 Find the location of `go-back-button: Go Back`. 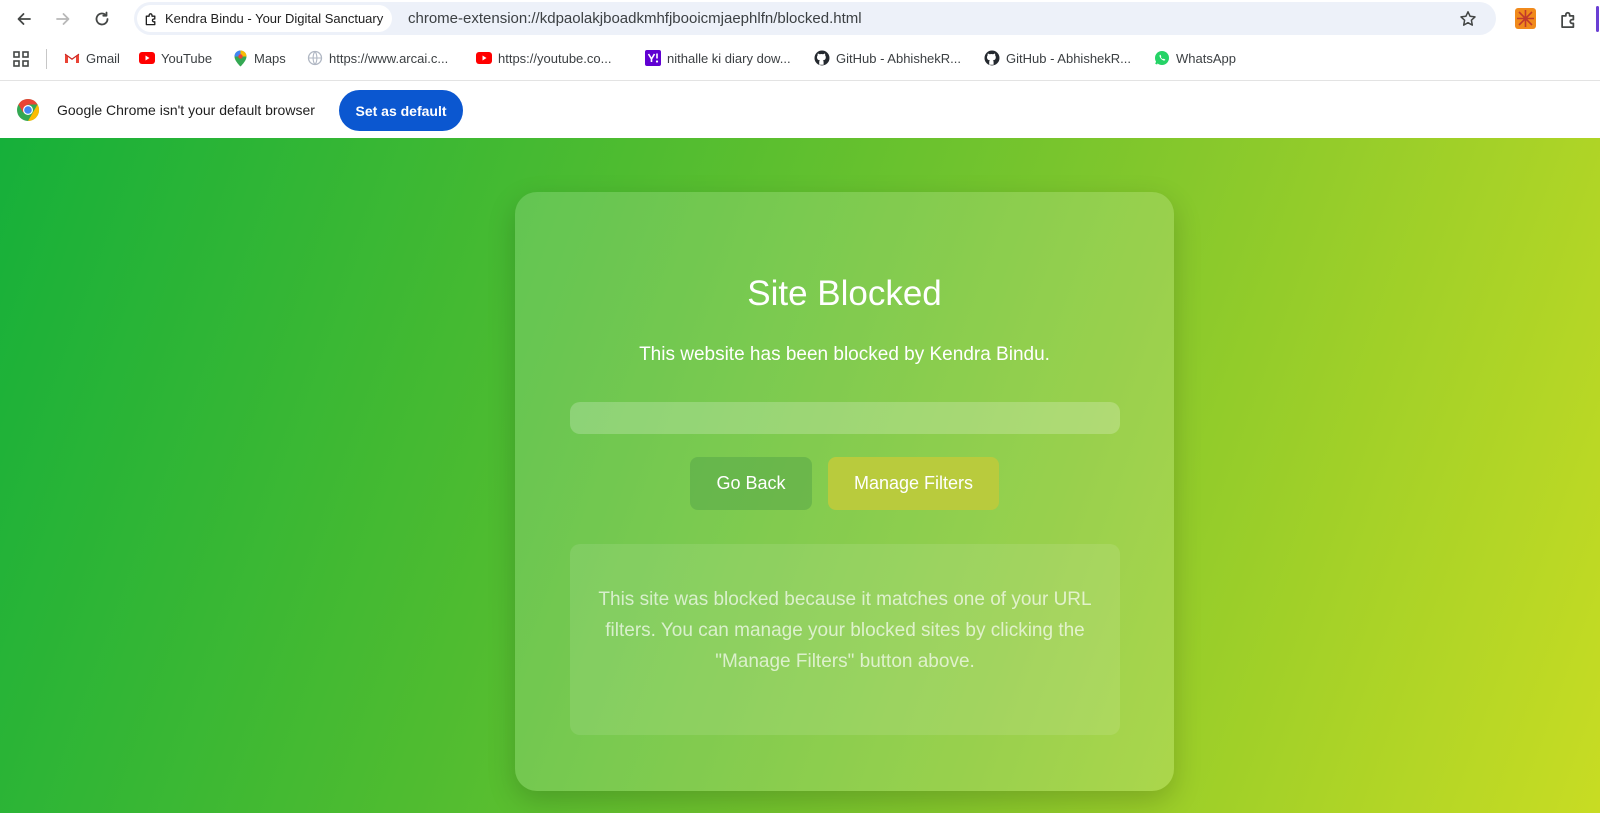

go-back-button: Go Back is located at coordinates (751, 483).